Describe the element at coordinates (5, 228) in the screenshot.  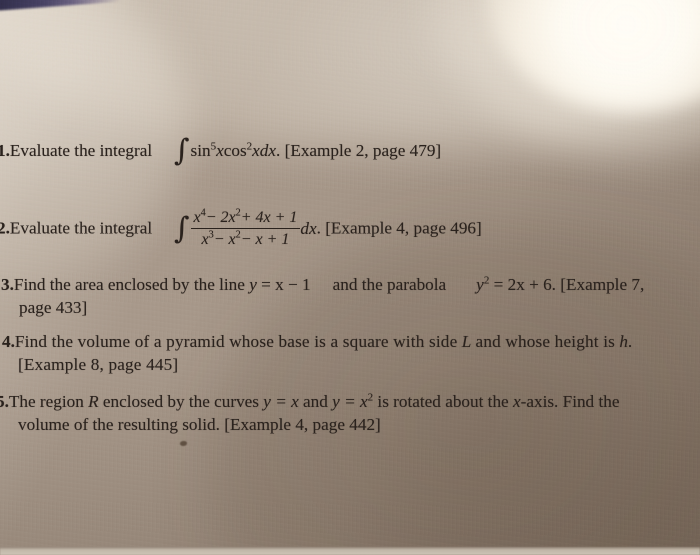
I see `problem-number-2: 2.` at that location.